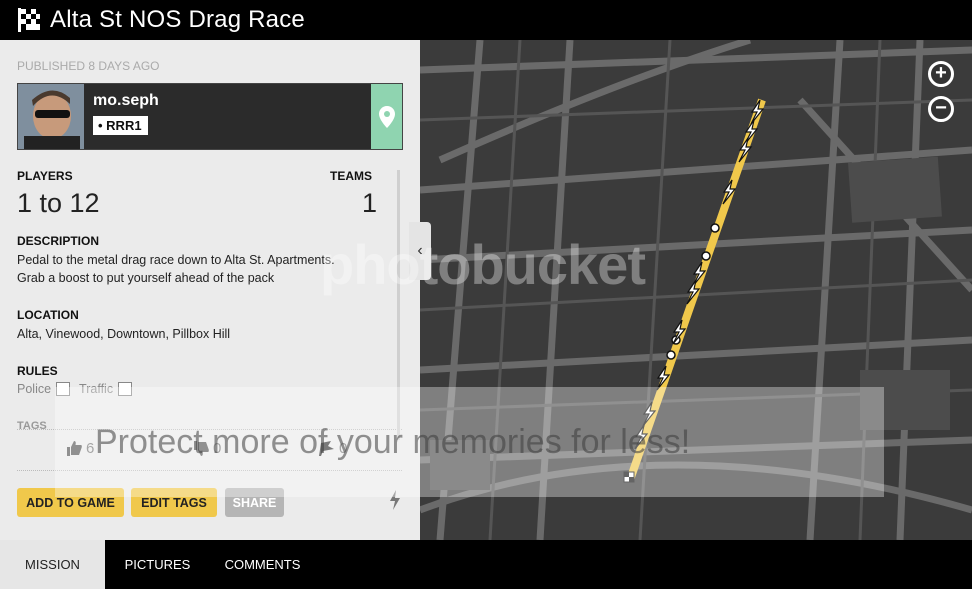 The height and width of the screenshot is (589, 972). I want to click on creator-card: mo.seph • RRR1, so click(210, 116).